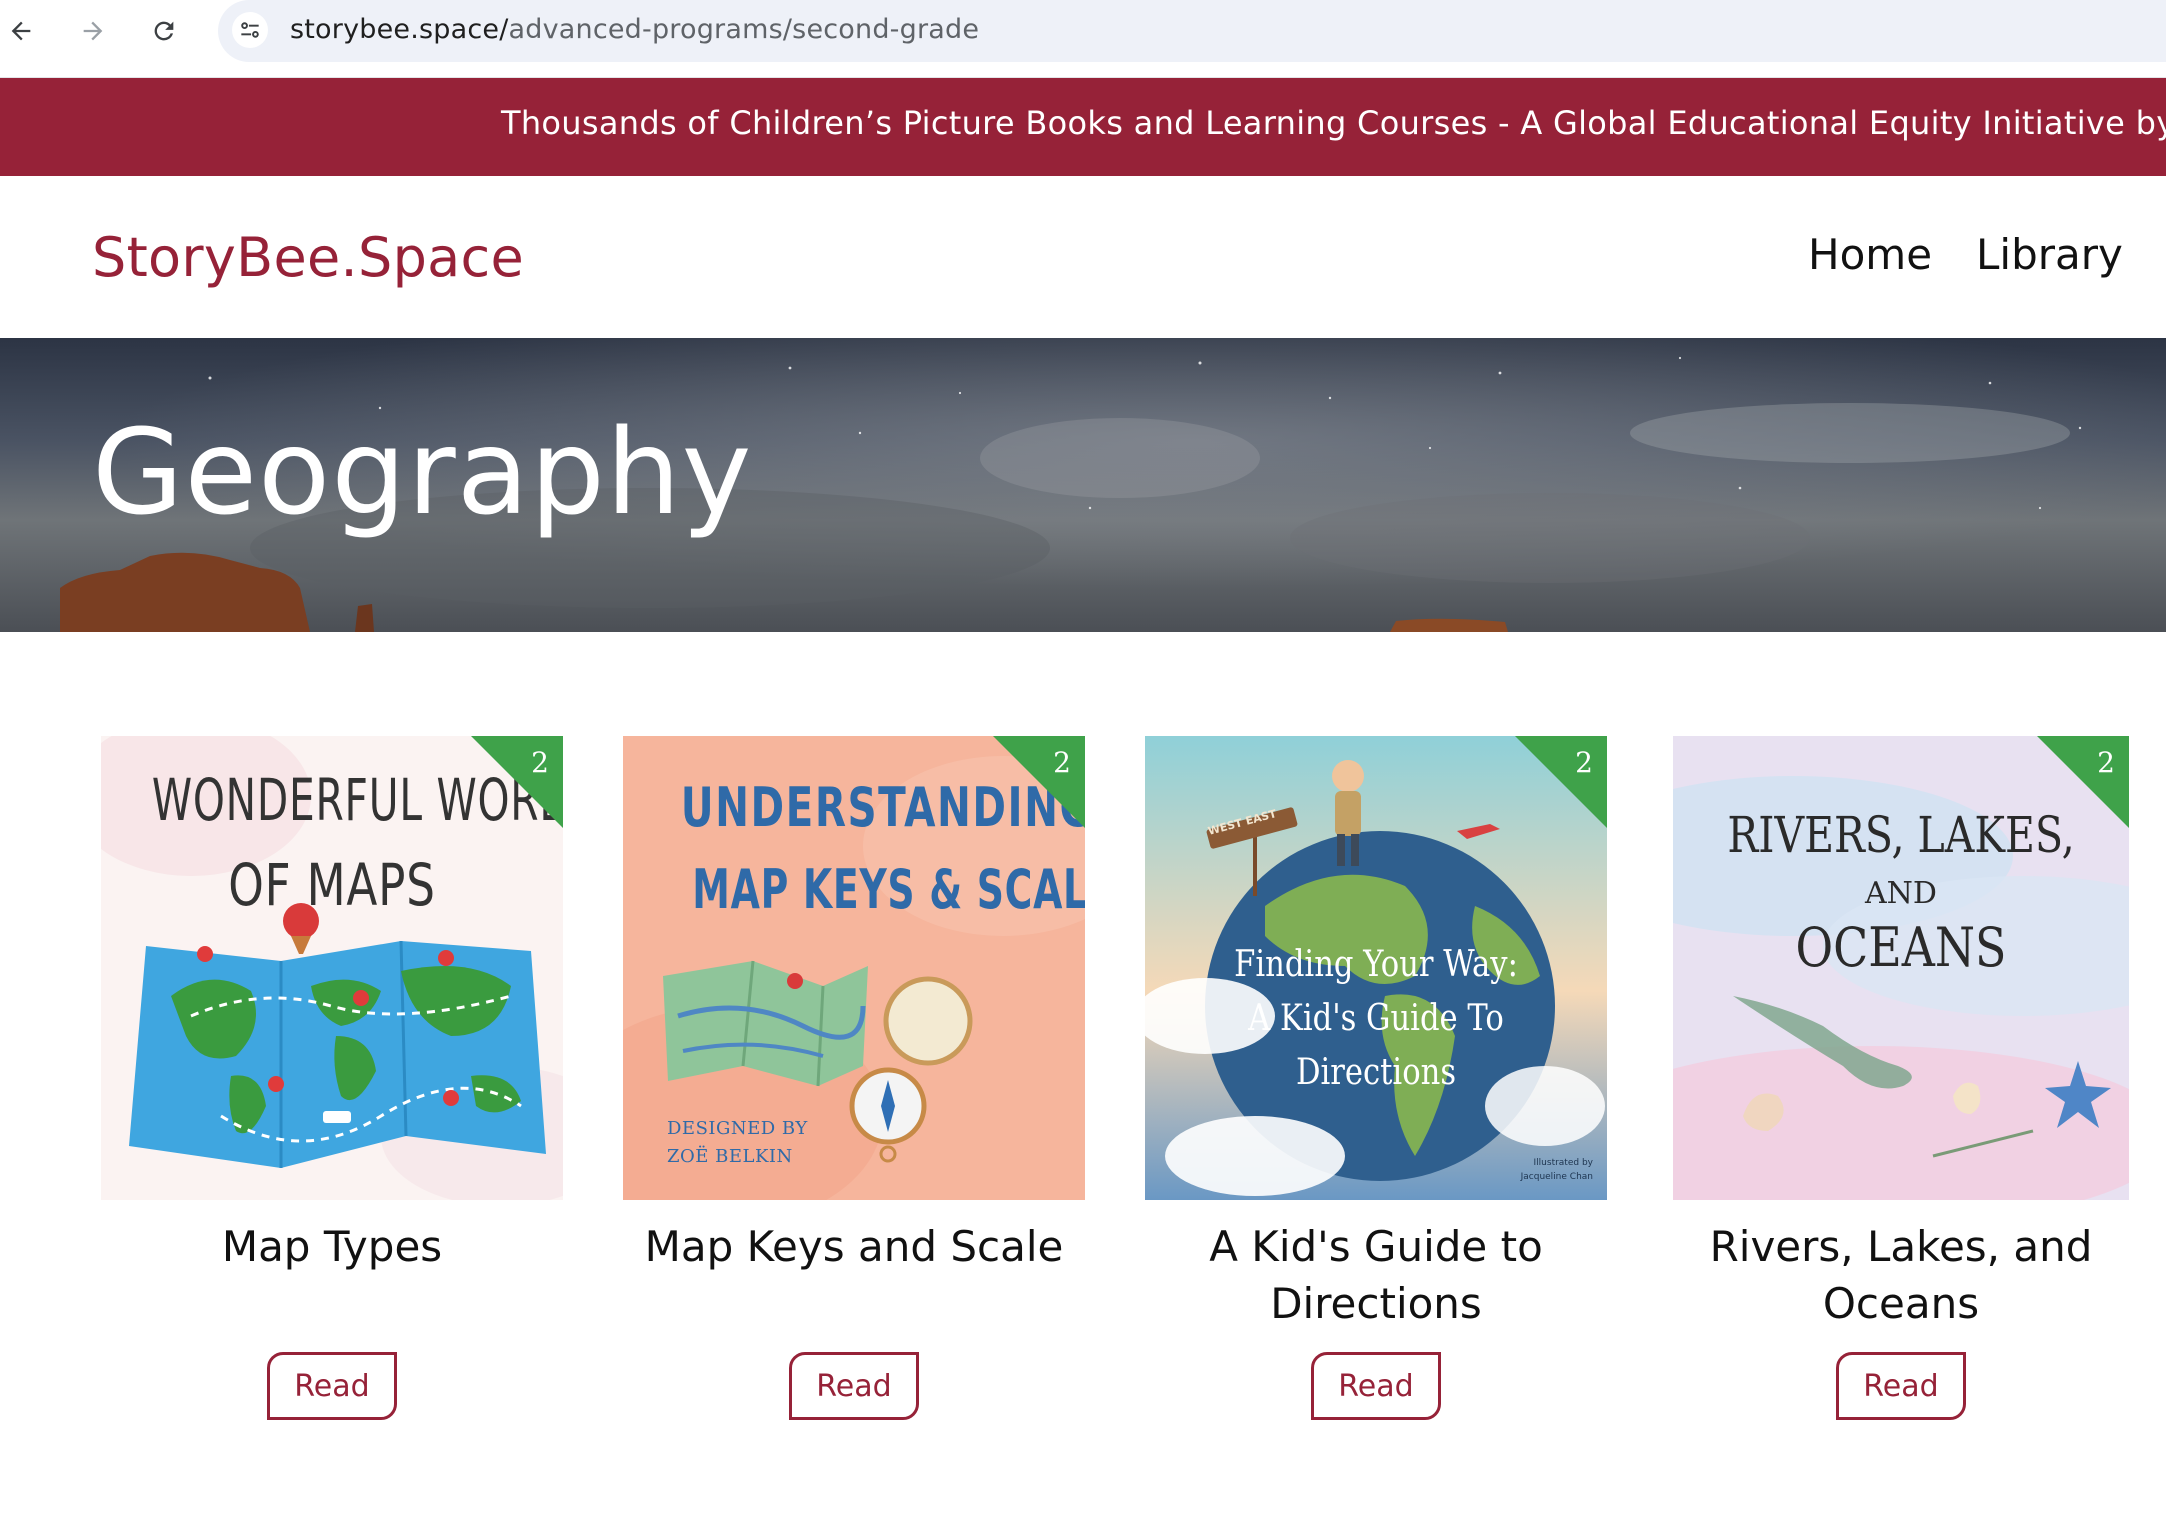 This screenshot has height=1520, width=2166. I want to click on cover-title-line2: MAP KEYS & SCALE, so click(888, 889).